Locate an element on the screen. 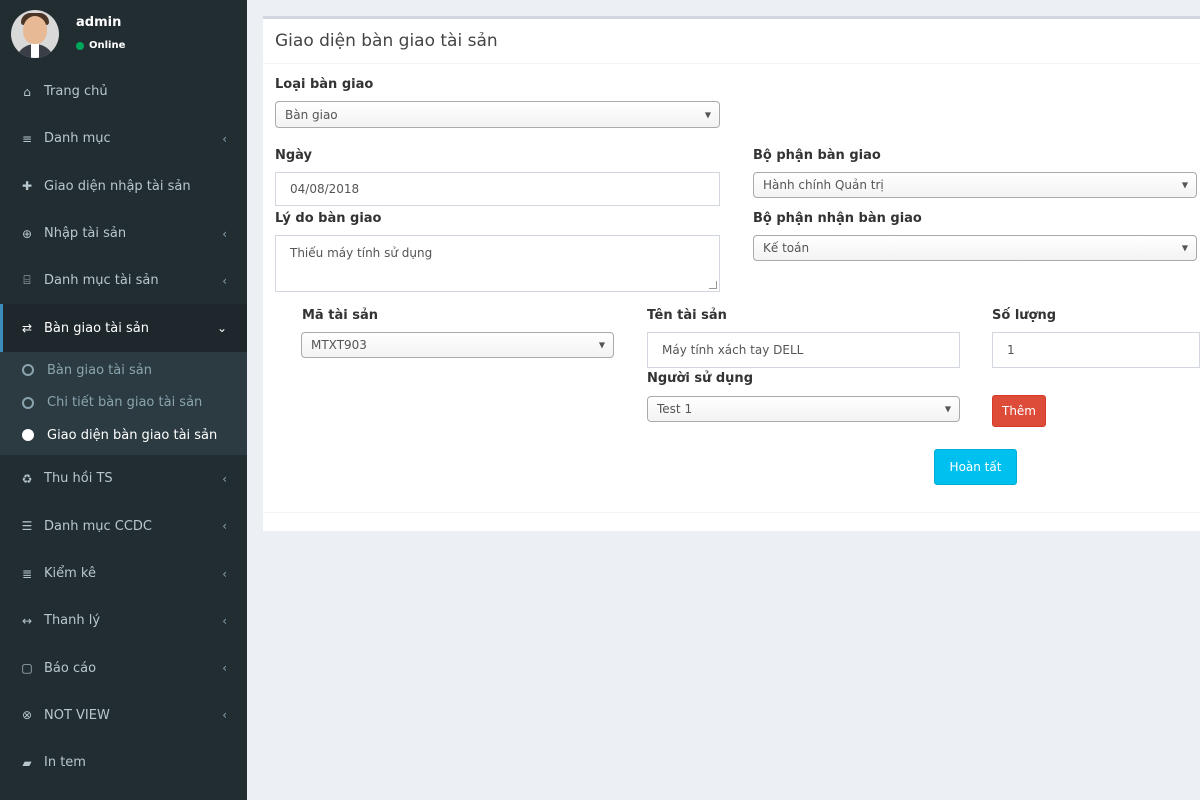  database-icon: ≣ is located at coordinates (27, 573).